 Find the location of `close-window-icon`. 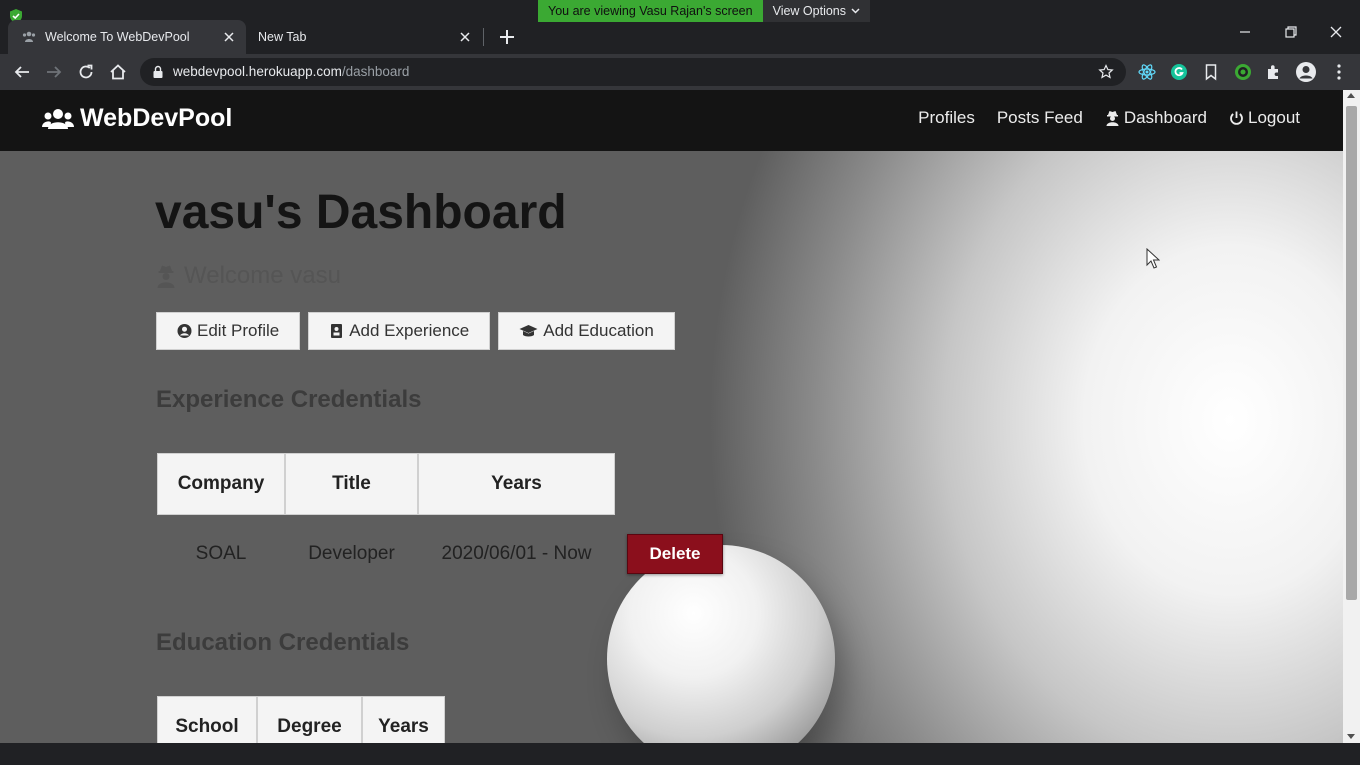

close-window-icon is located at coordinates (1336, 32).